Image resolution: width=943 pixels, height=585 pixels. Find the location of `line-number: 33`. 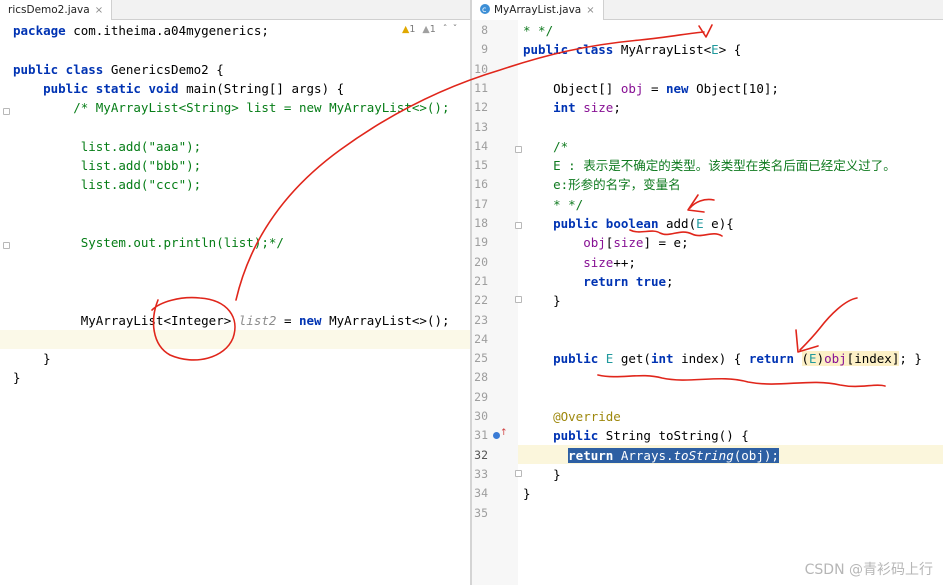

line-number: 33 is located at coordinates (481, 473).